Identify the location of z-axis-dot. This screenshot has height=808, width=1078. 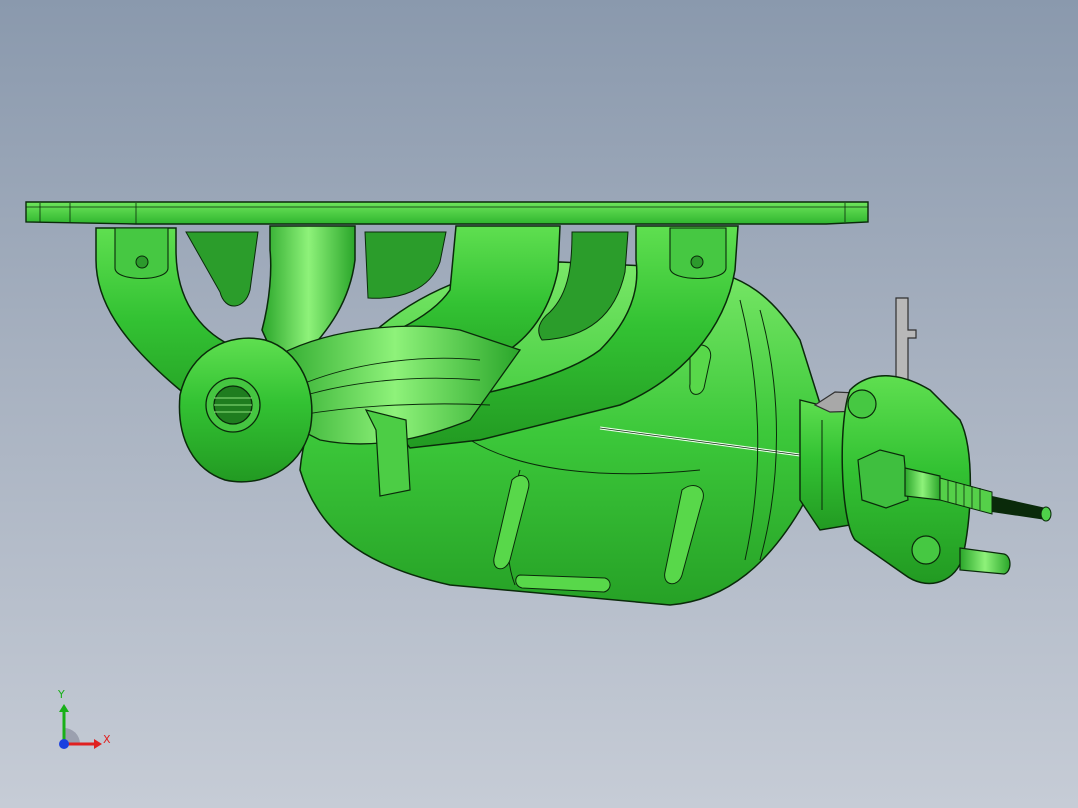
(64, 744).